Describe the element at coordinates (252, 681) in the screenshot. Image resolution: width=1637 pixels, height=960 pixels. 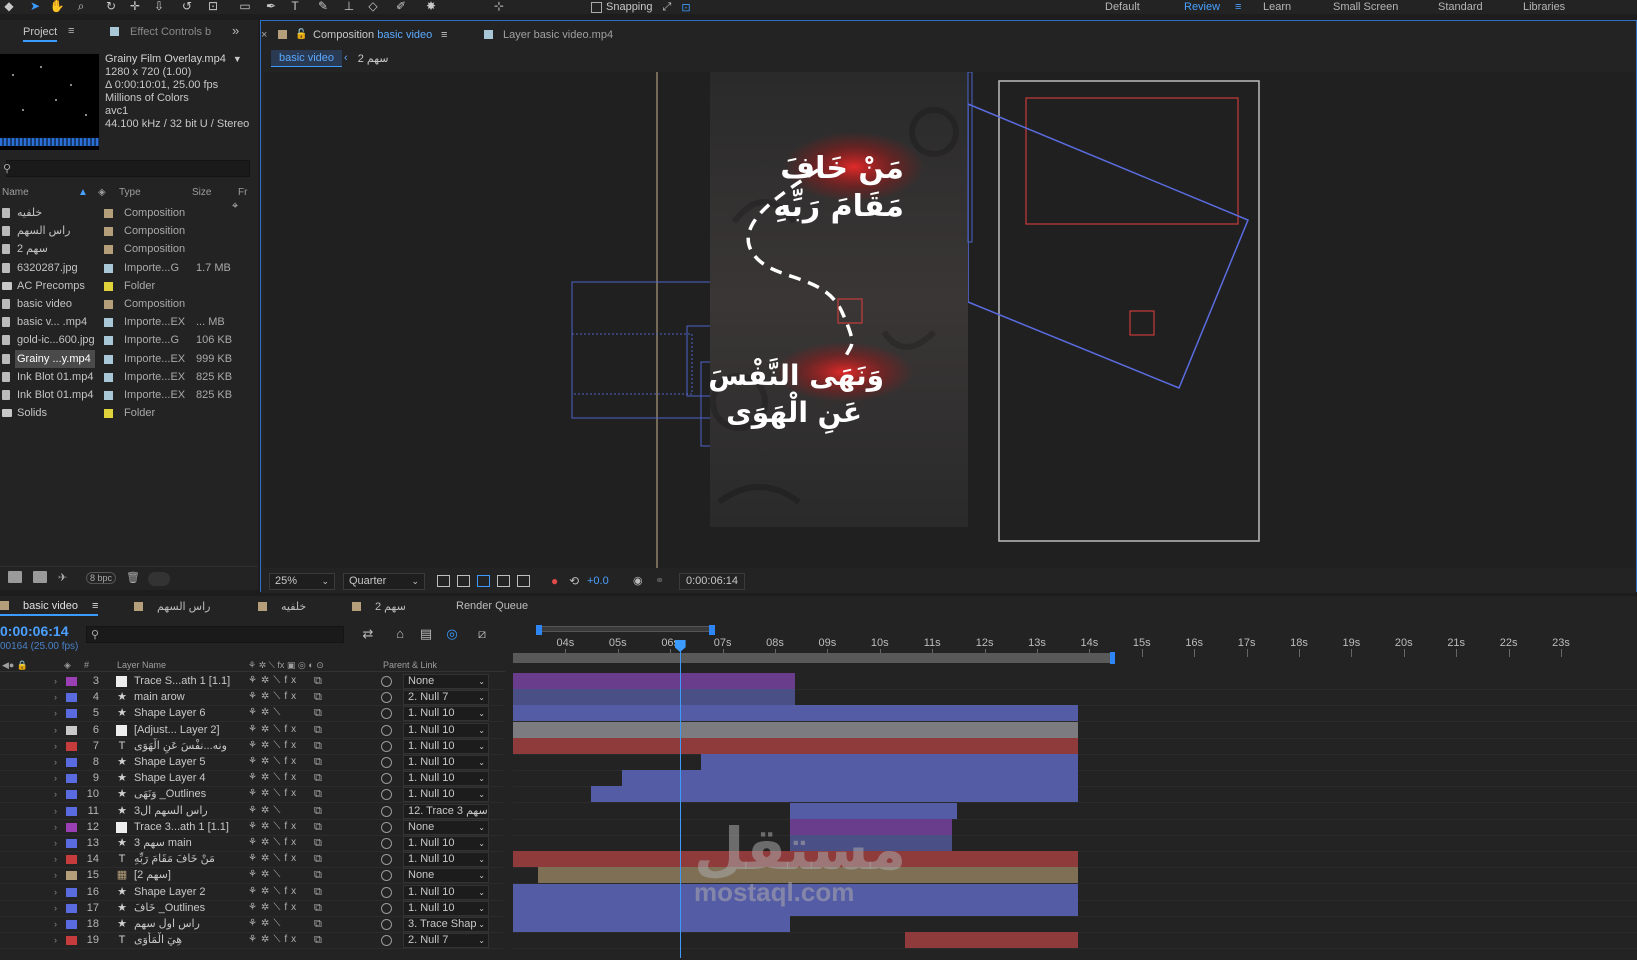
I see `layer-row: › 3 Trace S...ath 1 [1.1] ⚘✲⟍fx ⧉ None ⌄` at that location.